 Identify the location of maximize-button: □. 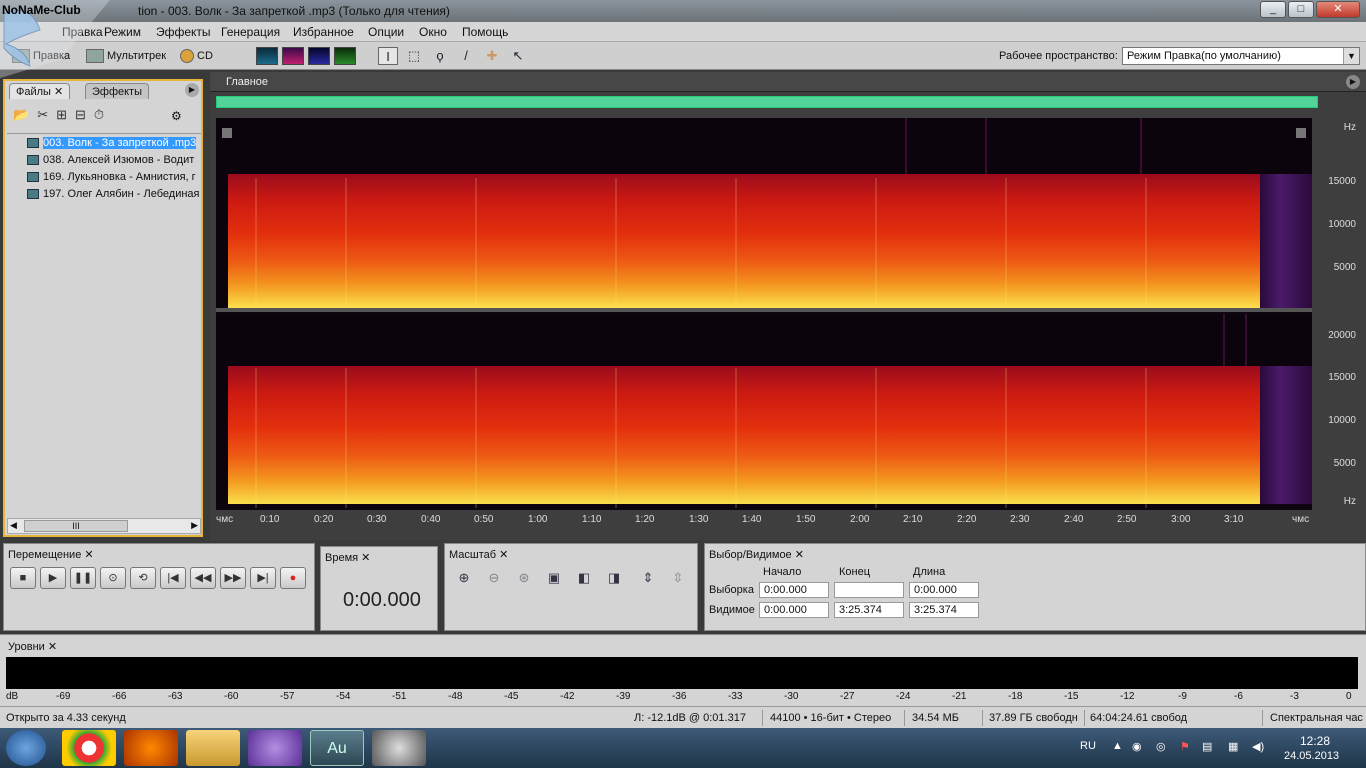
(1301, 9).